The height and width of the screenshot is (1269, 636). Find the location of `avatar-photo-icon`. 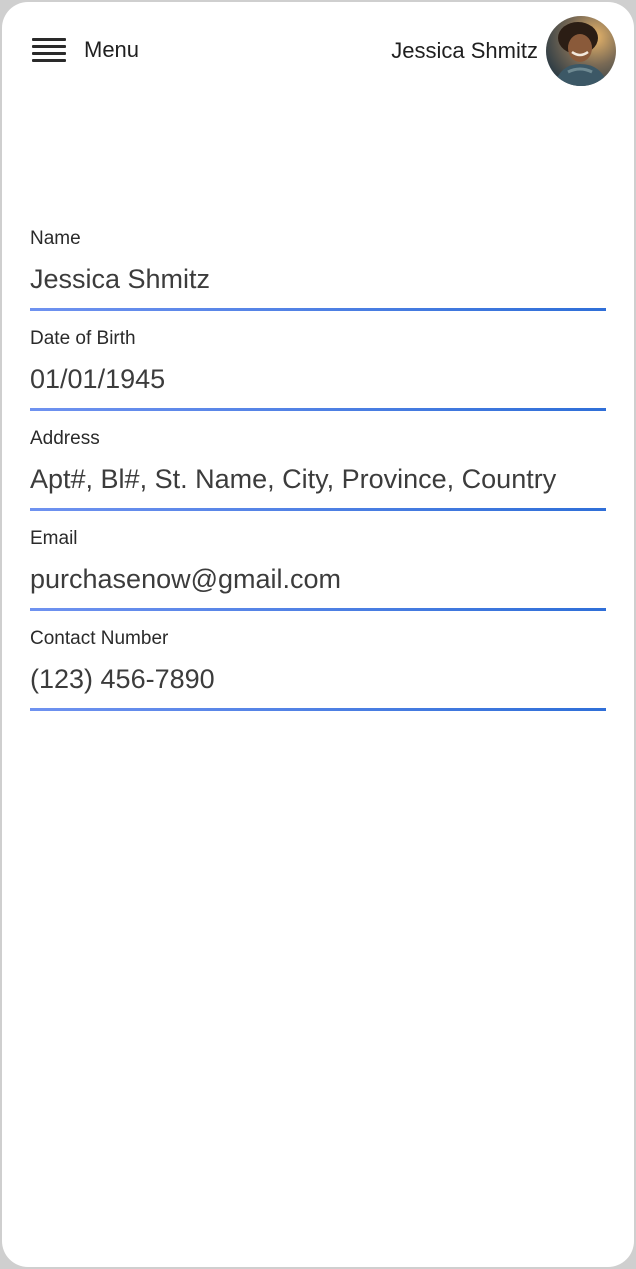

avatar-photo-icon is located at coordinates (581, 51).